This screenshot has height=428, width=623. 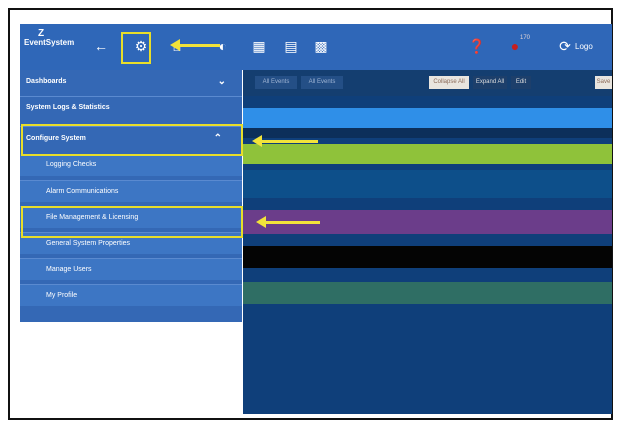 I want to click on logout-label: Logo, so click(x=584, y=46).